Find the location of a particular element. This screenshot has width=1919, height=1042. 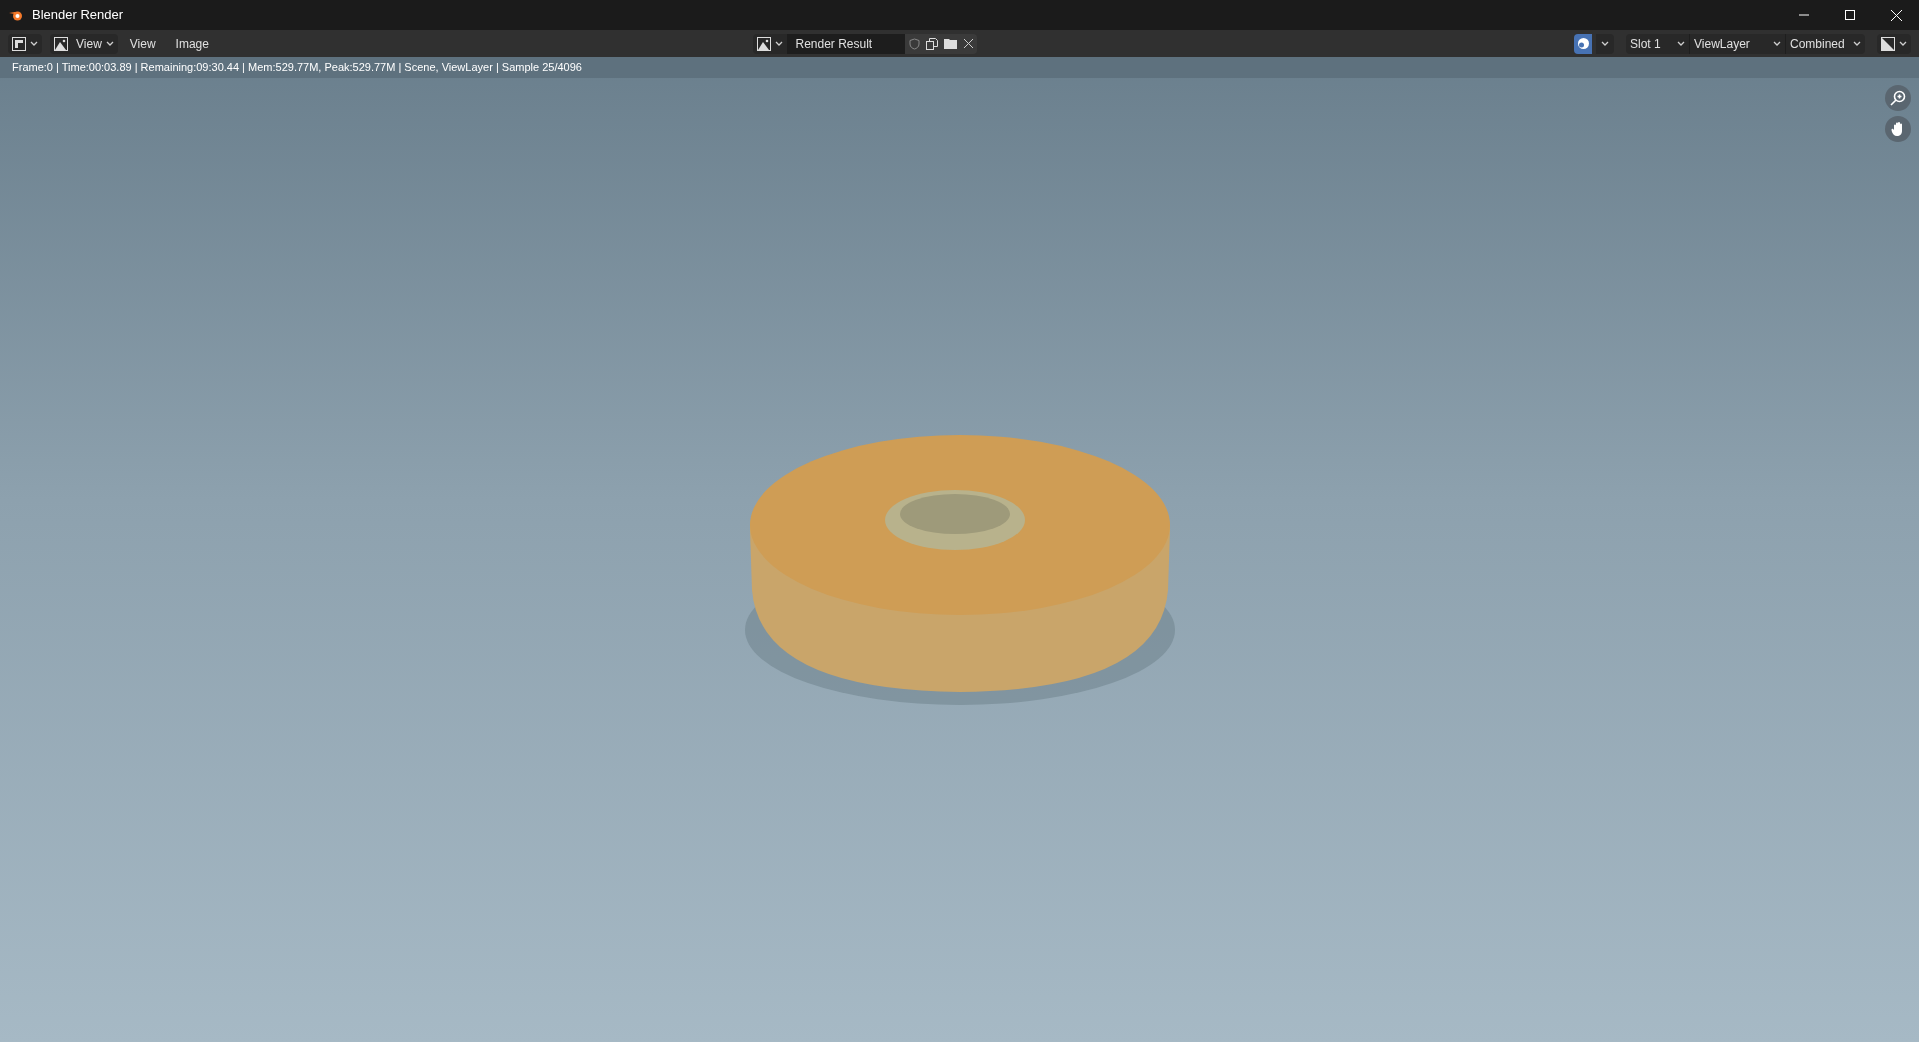

display-channels-button is located at coordinates (1894, 43).